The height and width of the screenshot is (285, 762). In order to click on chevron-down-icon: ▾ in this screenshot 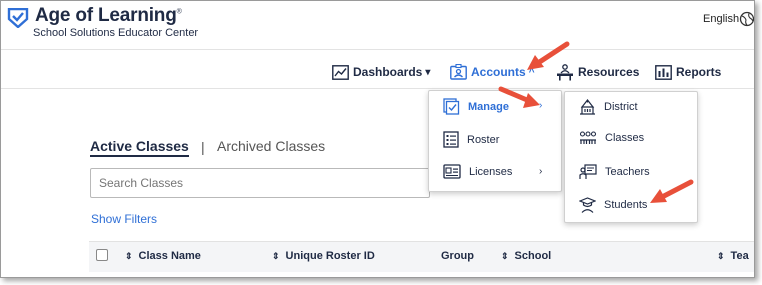, I will do `click(428, 72)`.